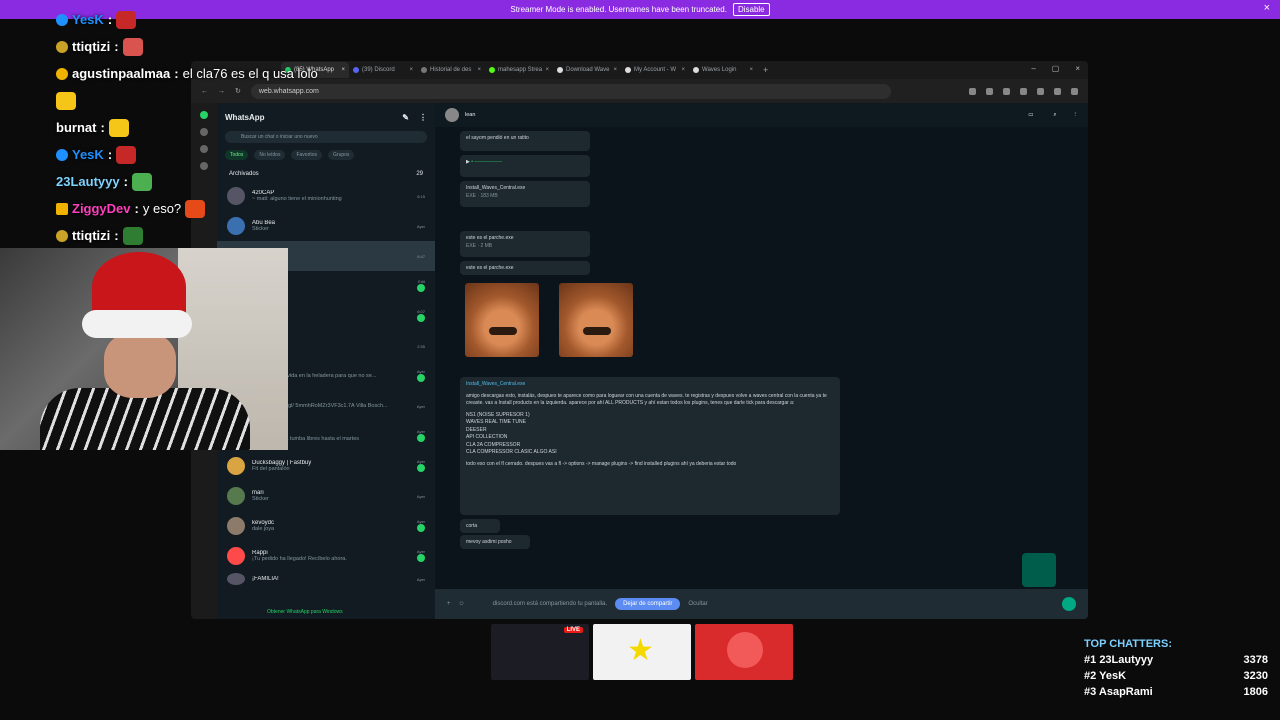 The height and width of the screenshot is (720, 1280). Describe the element at coordinates (597, 331) in the screenshot. I see `mustache-icon` at that location.